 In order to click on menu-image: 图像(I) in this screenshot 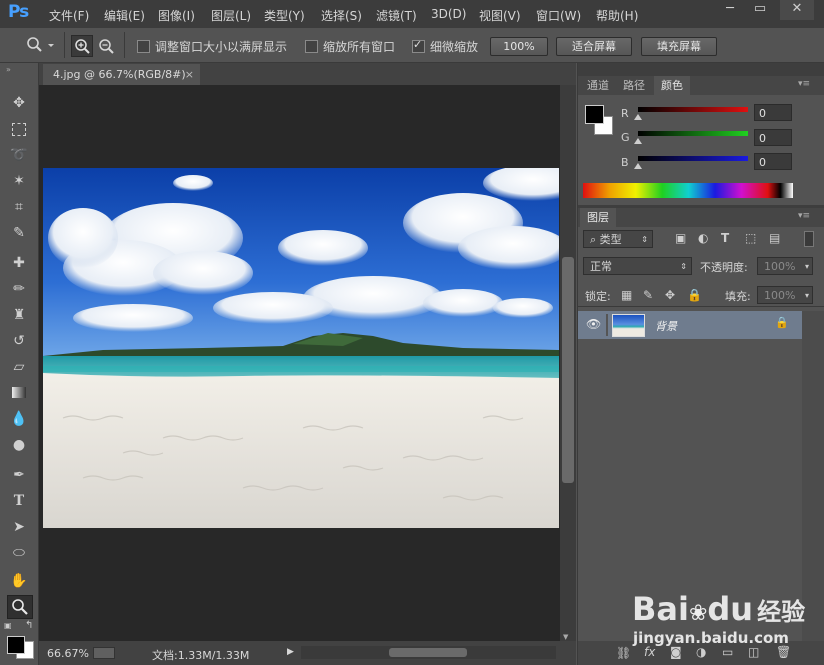, I will do `click(176, 15)`.